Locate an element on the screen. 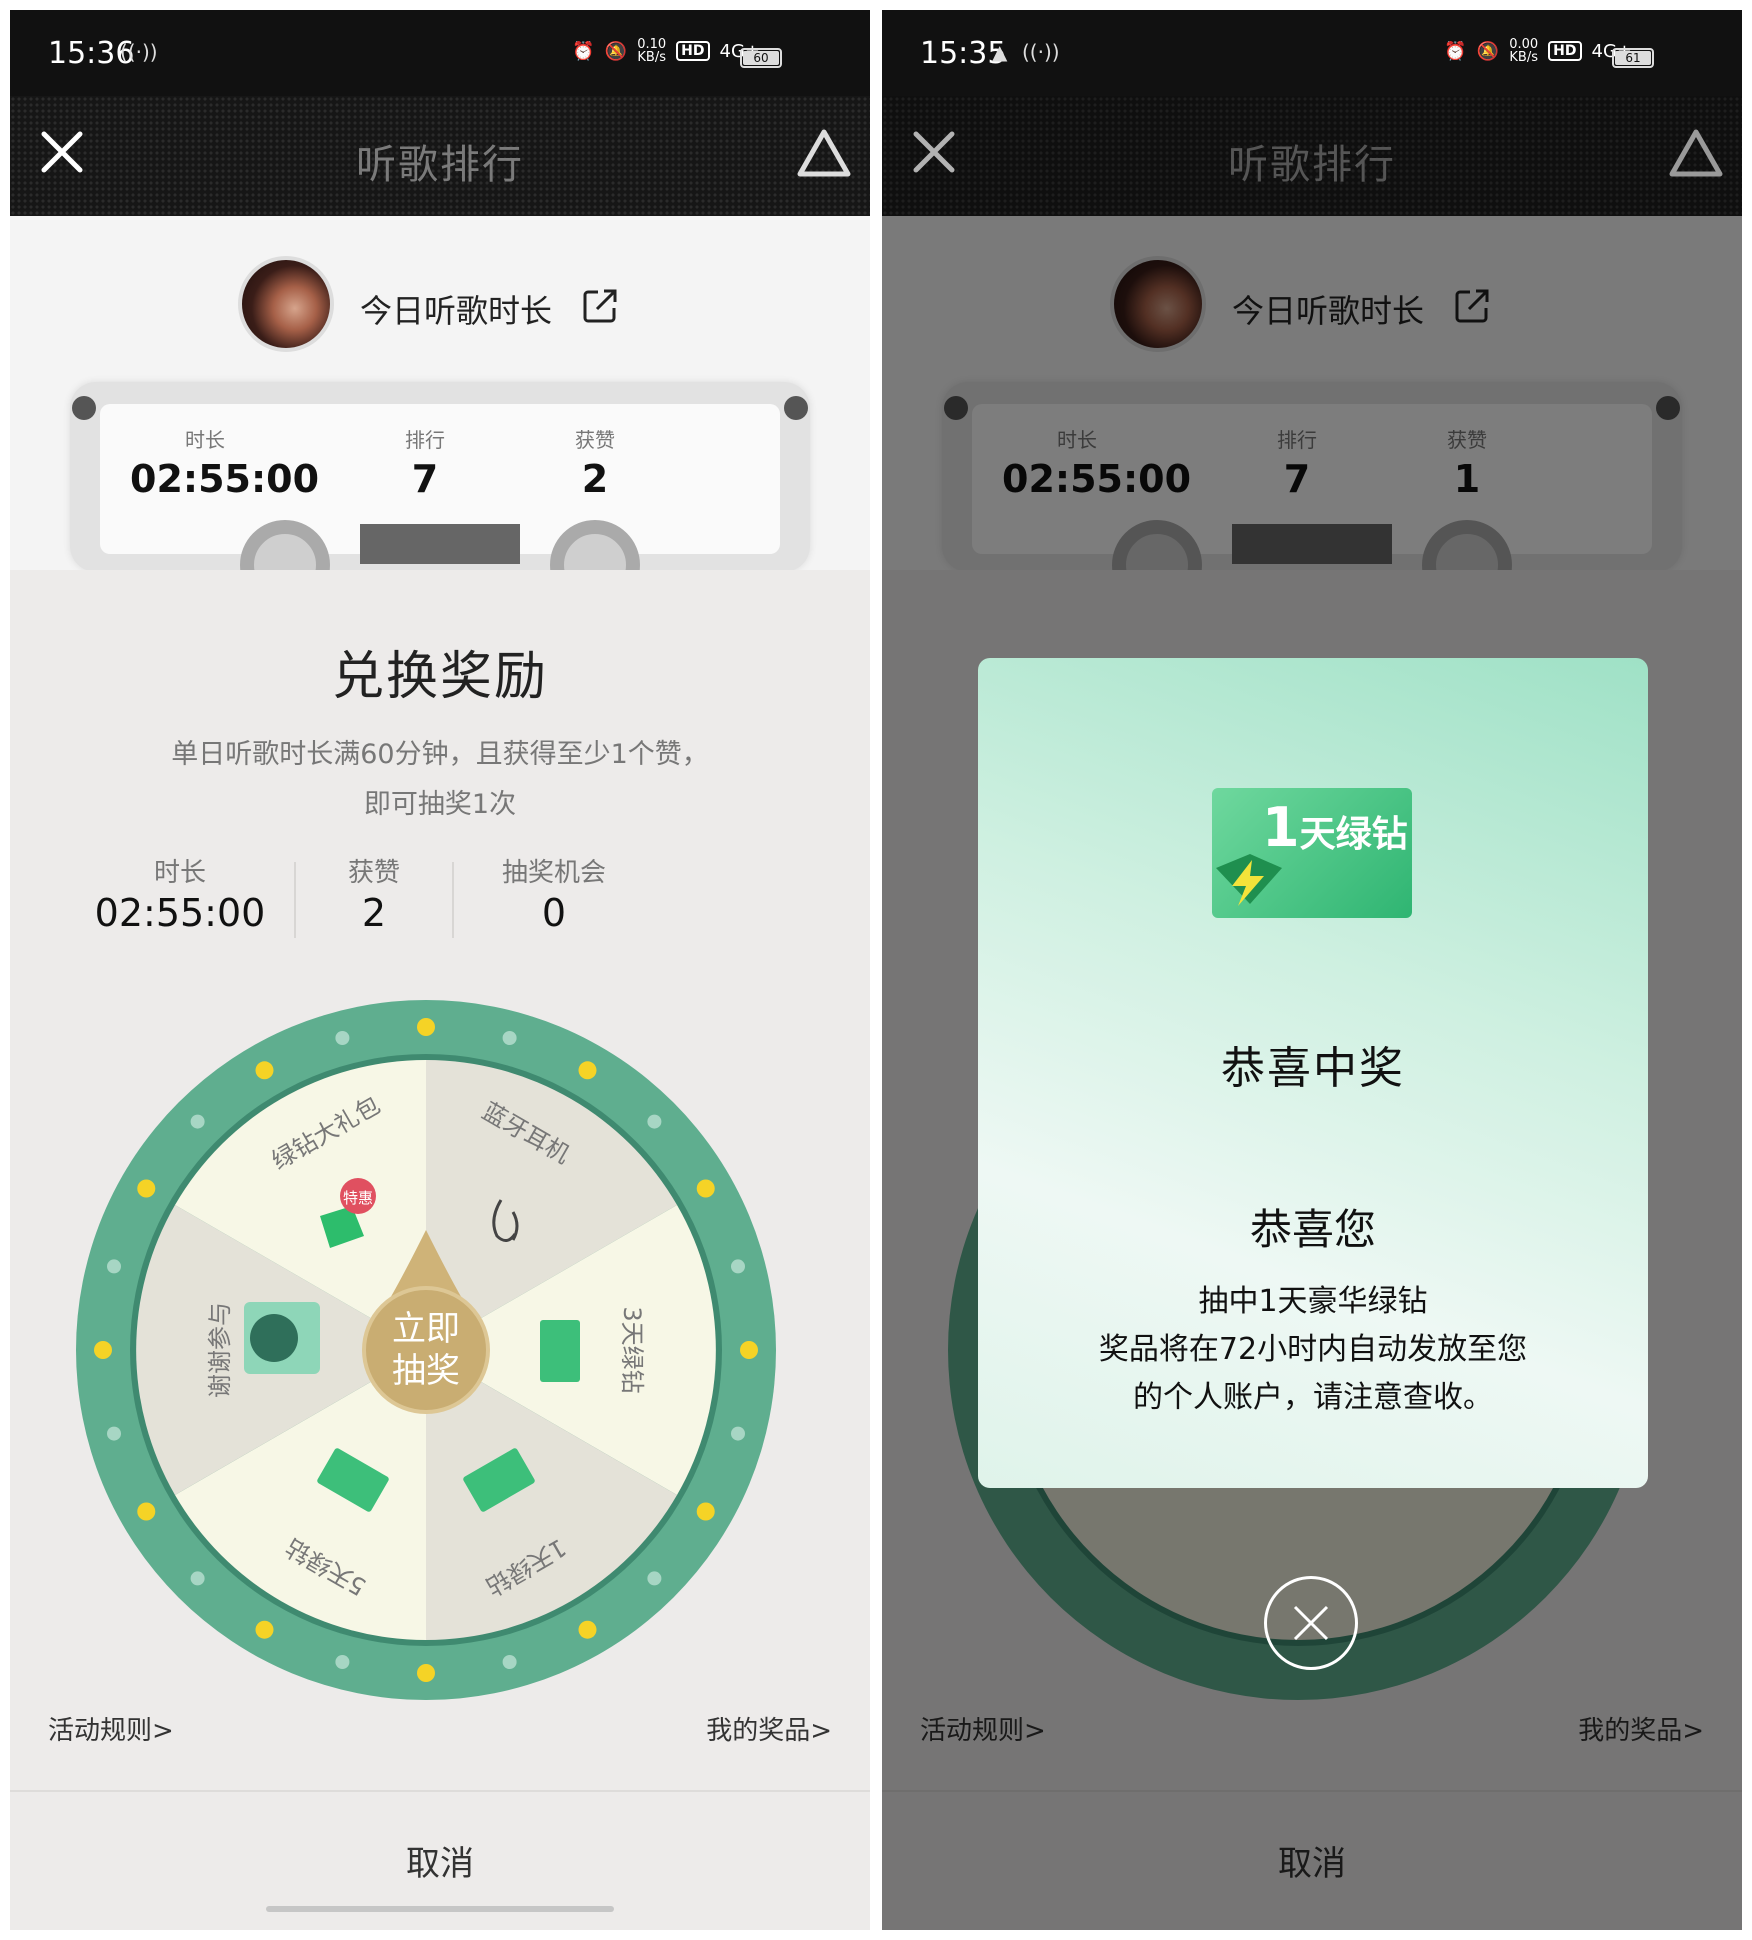 This screenshot has height=1940, width=1752. close-icon is located at coordinates (1311, 1623).